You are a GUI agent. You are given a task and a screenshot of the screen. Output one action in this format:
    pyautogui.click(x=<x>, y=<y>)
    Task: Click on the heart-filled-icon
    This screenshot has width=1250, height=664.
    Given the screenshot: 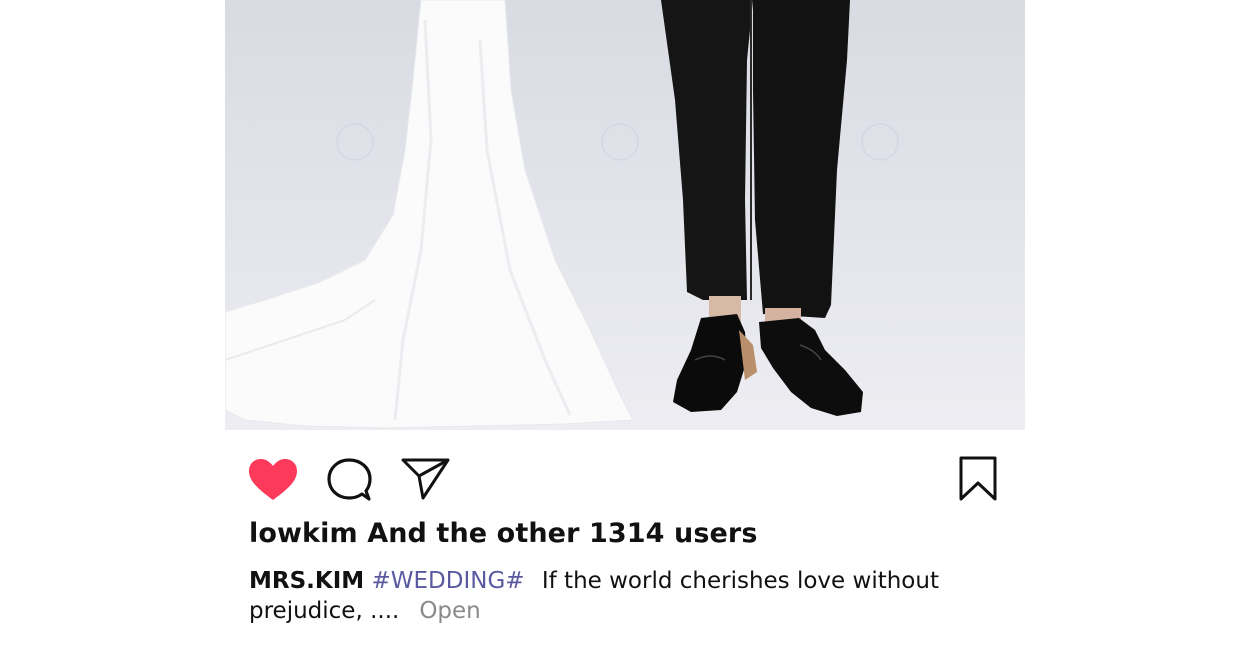 What is the action you would take?
    pyautogui.click(x=273, y=480)
    